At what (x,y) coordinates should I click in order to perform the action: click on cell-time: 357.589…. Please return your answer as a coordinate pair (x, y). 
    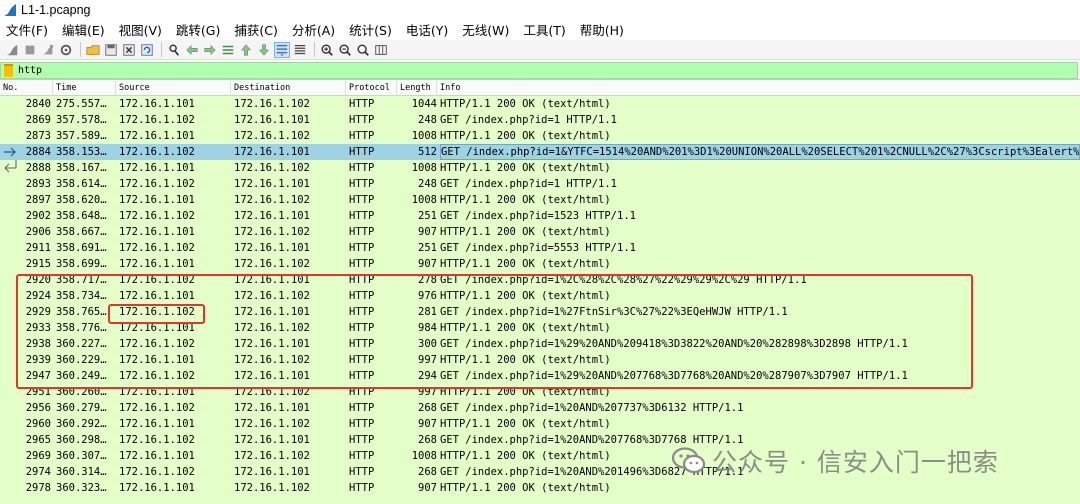
    Looking at the image, I should click on (81, 136).